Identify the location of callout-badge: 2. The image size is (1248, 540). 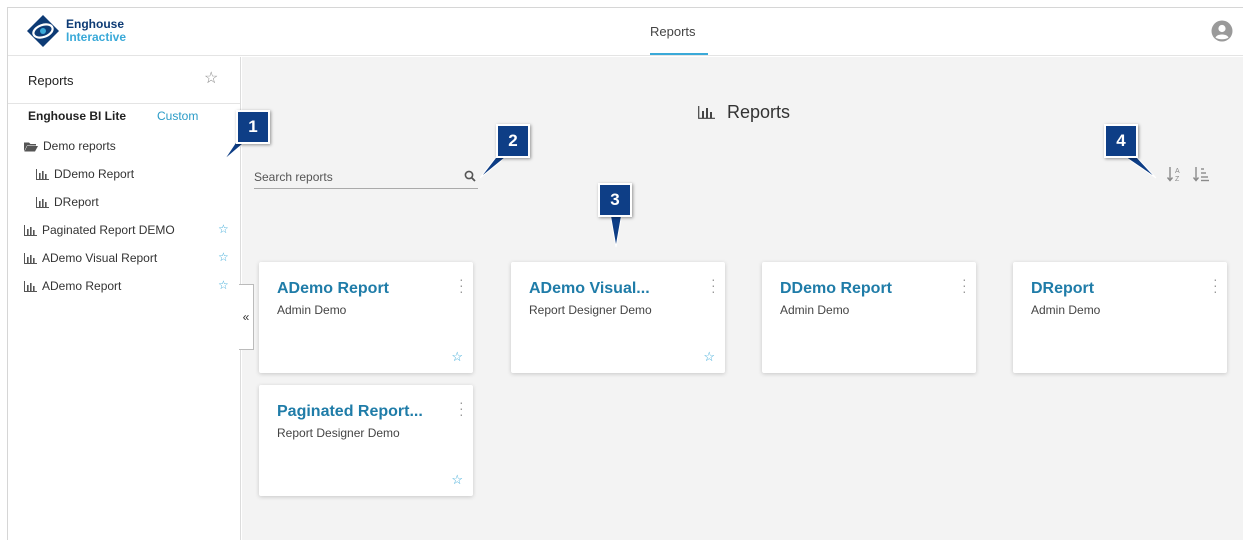
(513, 141).